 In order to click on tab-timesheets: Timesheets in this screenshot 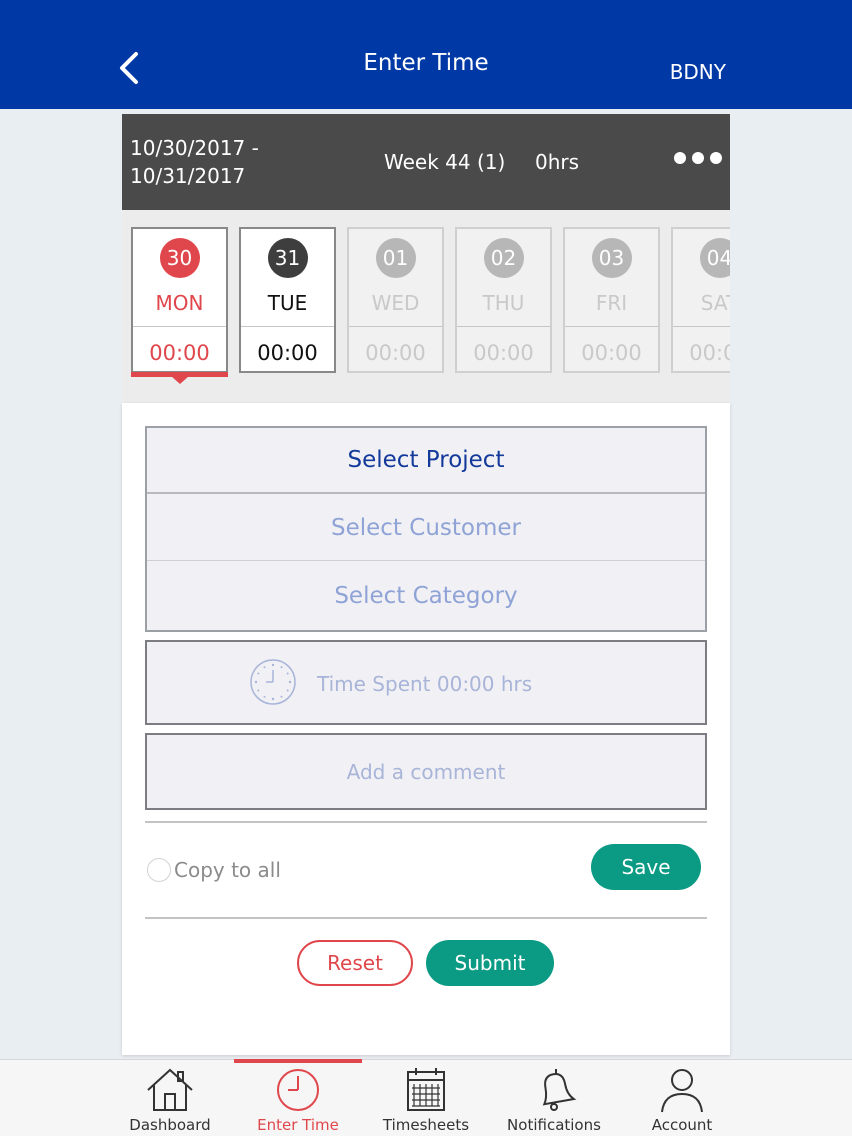, I will do `click(426, 1098)`.